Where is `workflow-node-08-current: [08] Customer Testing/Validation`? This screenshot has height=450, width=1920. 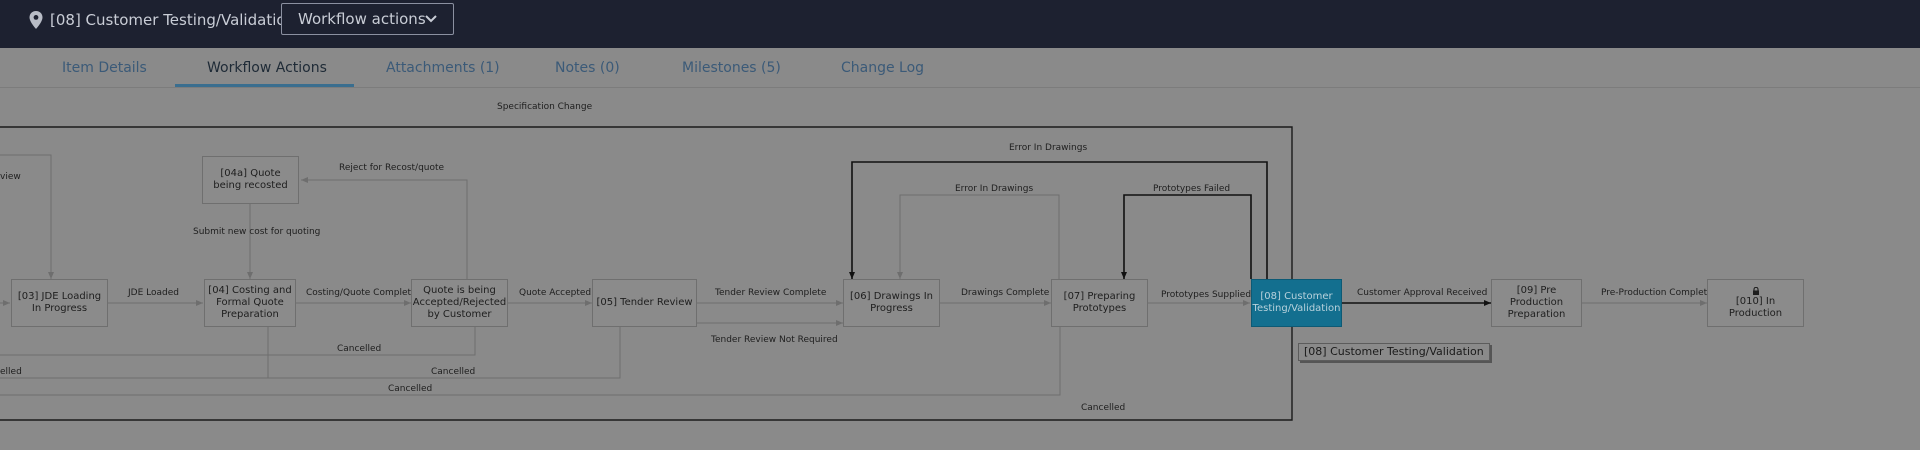
workflow-node-08-current: [08] Customer Testing/Validation is located at coordinates (1296, 303).